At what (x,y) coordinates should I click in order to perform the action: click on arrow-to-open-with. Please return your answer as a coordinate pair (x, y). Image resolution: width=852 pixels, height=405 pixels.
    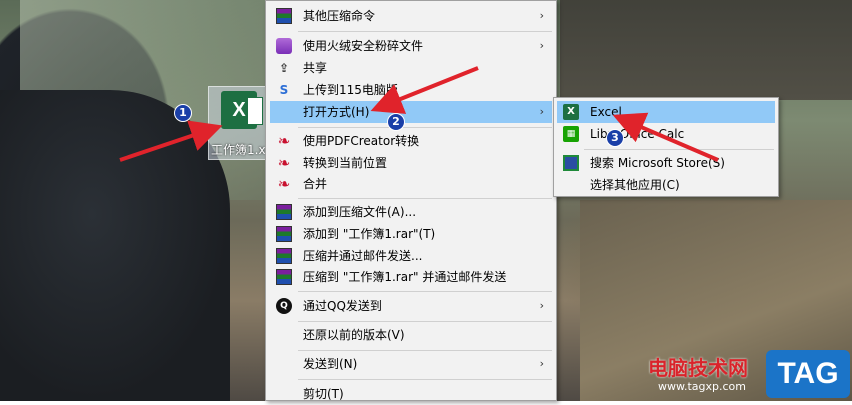
    Looking at the image, I should click on (424, 90).